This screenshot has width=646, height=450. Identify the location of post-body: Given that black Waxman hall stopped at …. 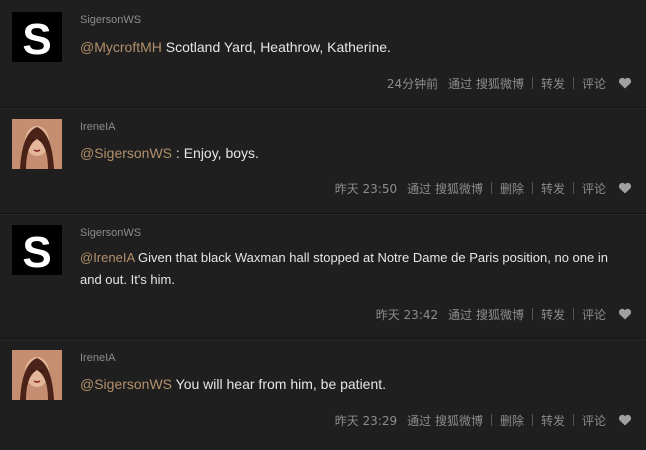
(344, 268).